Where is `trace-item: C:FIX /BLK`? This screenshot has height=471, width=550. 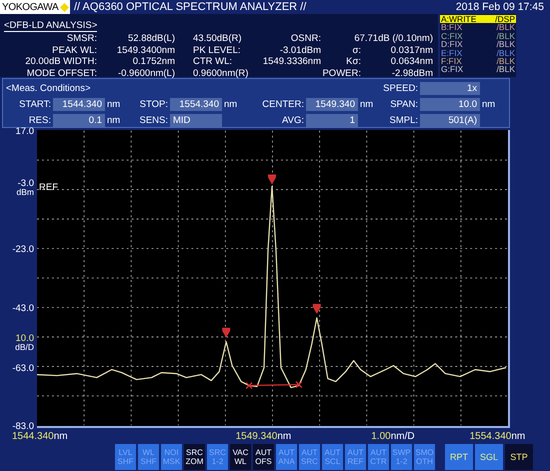
trace-item: C:FIX /BLK is located at coordinates (478, 36).